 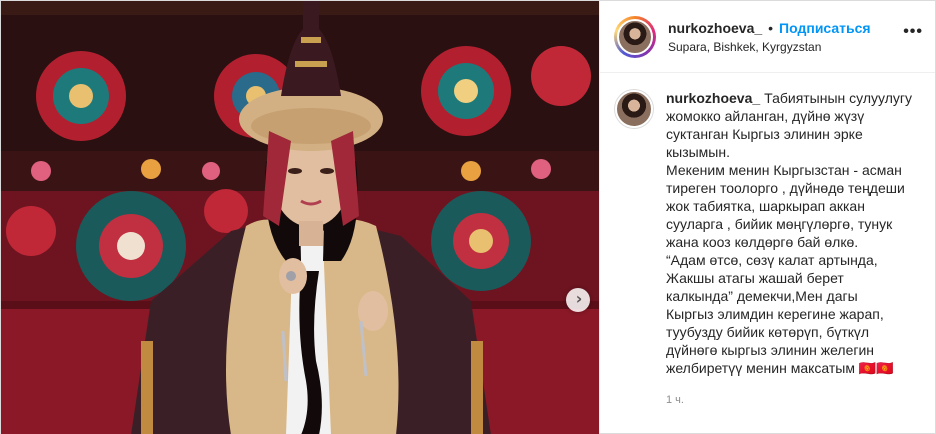 What do you see at coordinates (762, 242) in the screenshot?
I see `caption-line: жана кооз көлдөргө бай өлкө.` at bounding box center [762, 242].